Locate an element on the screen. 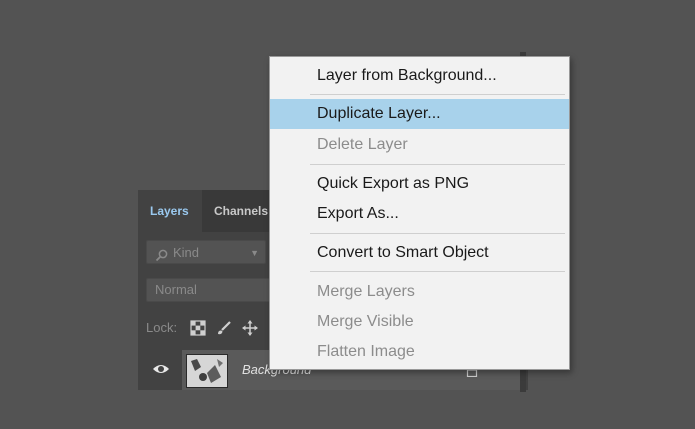 Image resolution: width=695 pixels, height=429 pixels. menu-item-convert-smart-object: Convert to Smart Object is located at coordinates (419, 253).